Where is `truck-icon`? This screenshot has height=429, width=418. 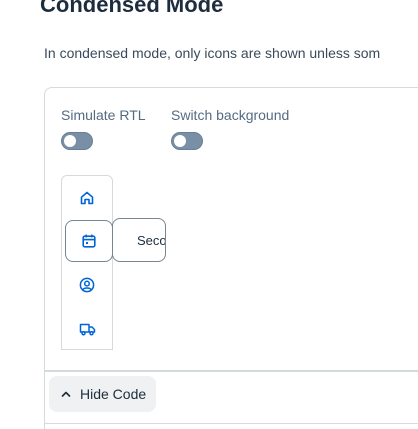 truck-icon is located at coordinates (87, 329).